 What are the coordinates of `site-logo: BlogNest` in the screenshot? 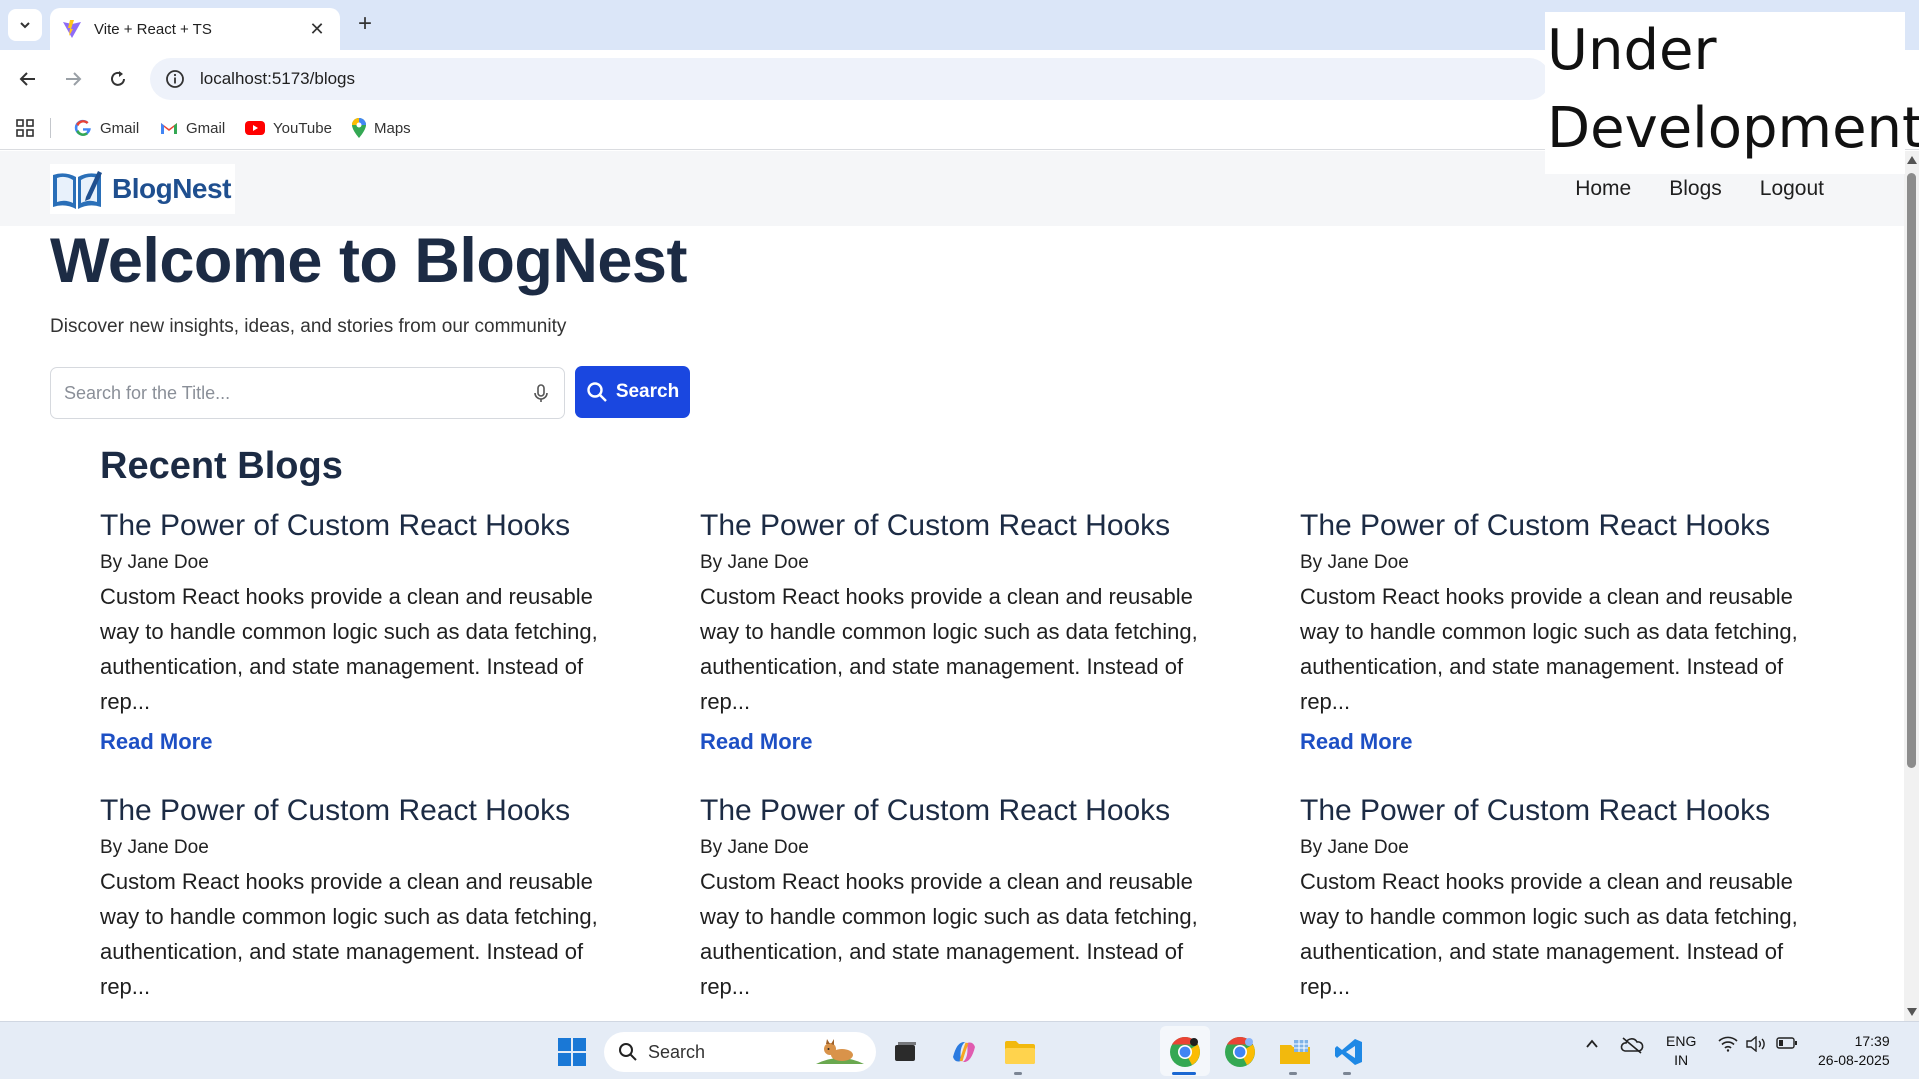 It's located at (142, 189).